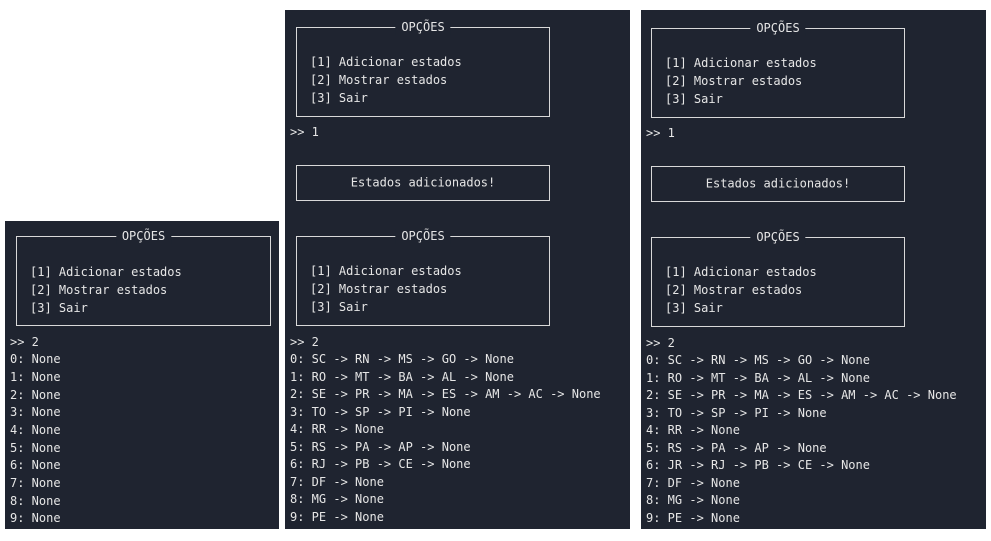  What do you see at coordinates (35, 501) in the screenshot?
I see `list-item: 8: None` at bounding box center [35, 501].